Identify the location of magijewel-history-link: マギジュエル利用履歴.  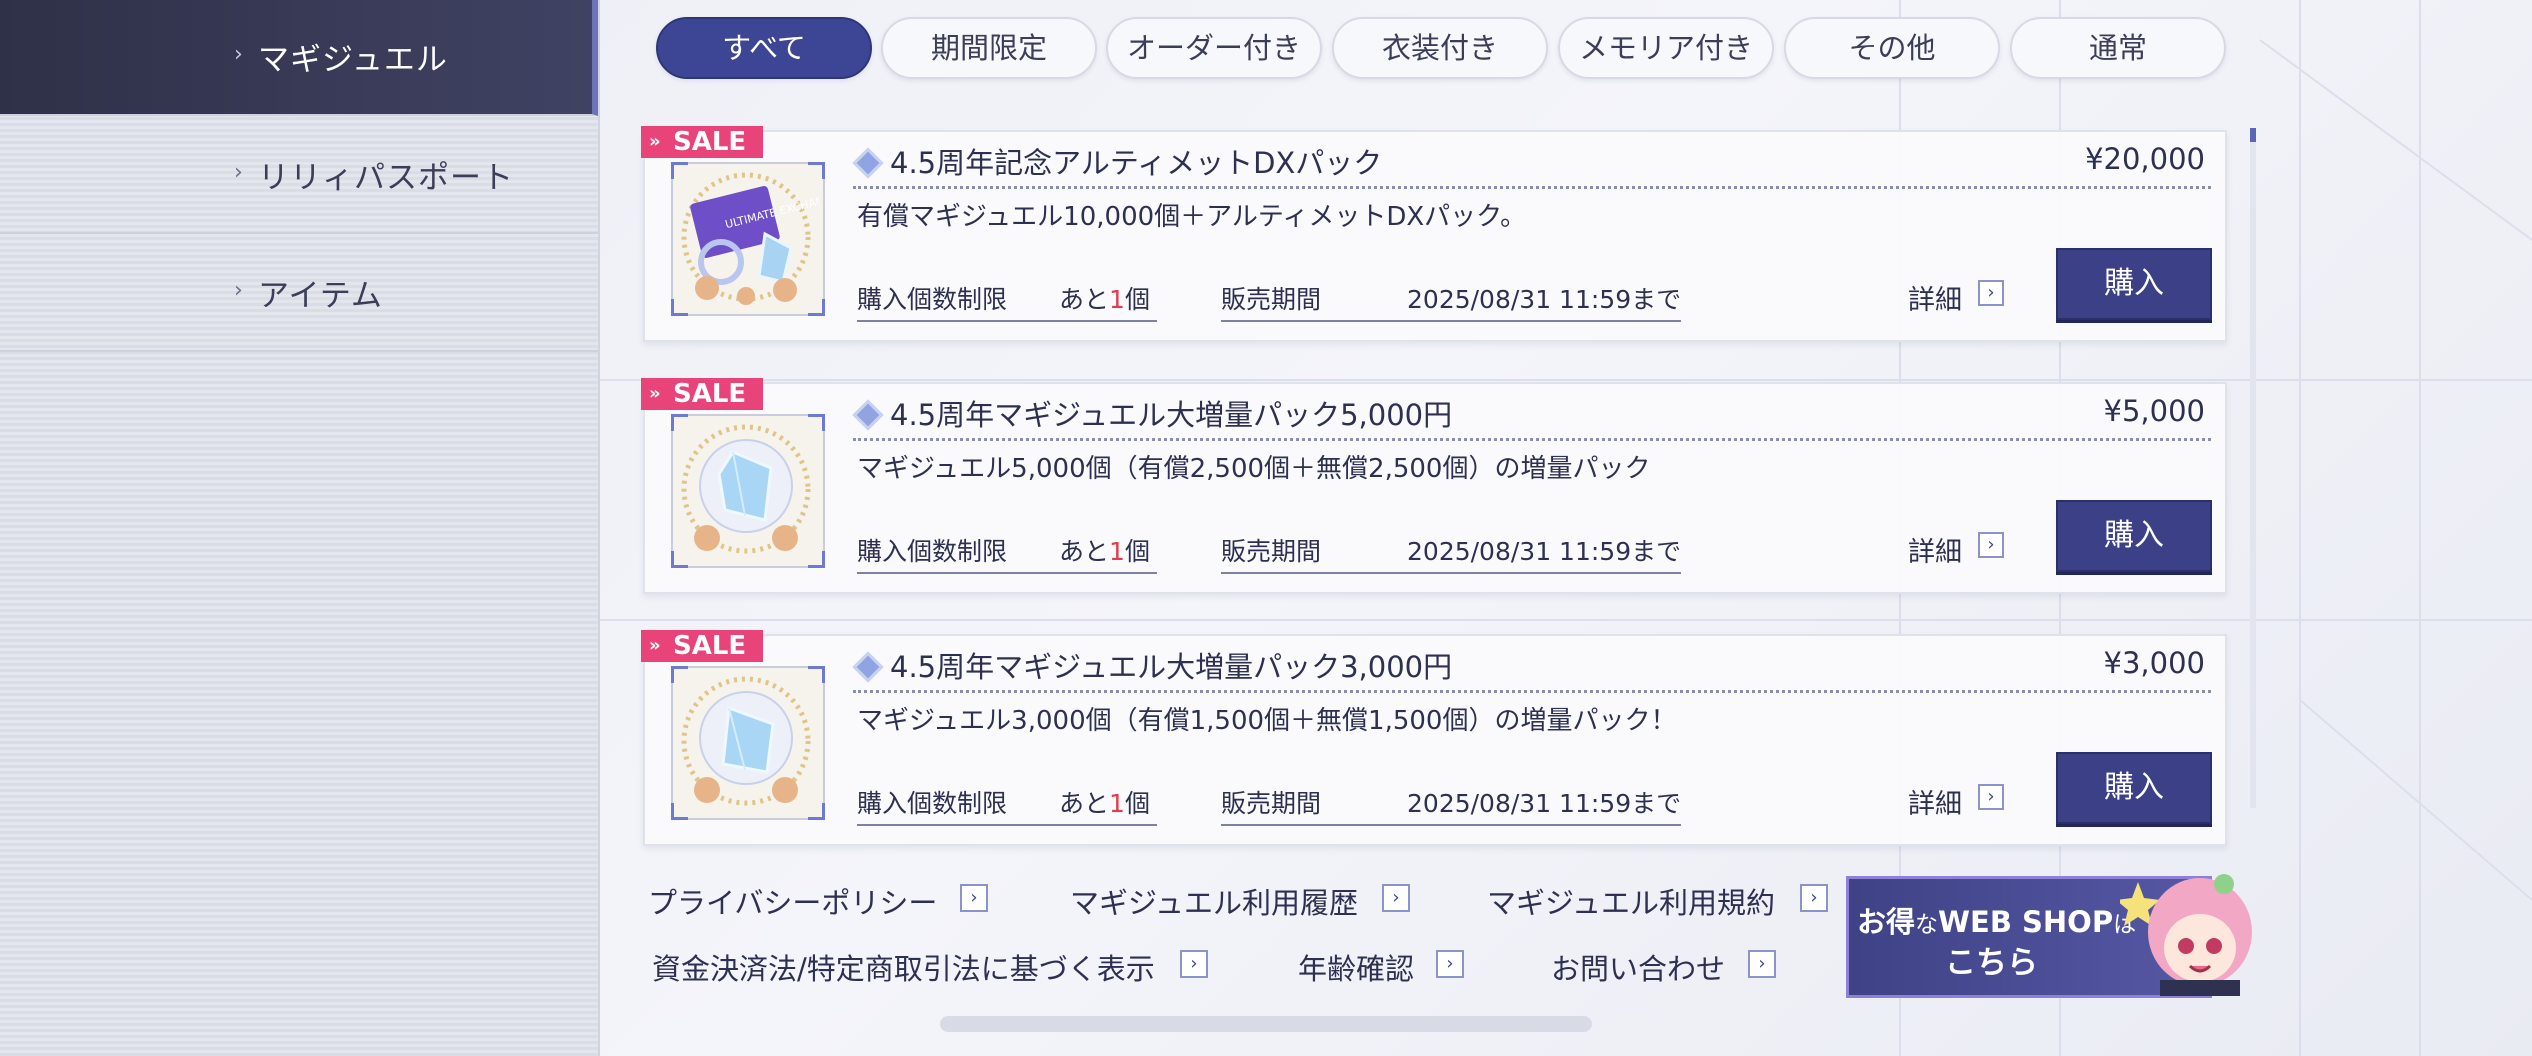
(1214, 901).